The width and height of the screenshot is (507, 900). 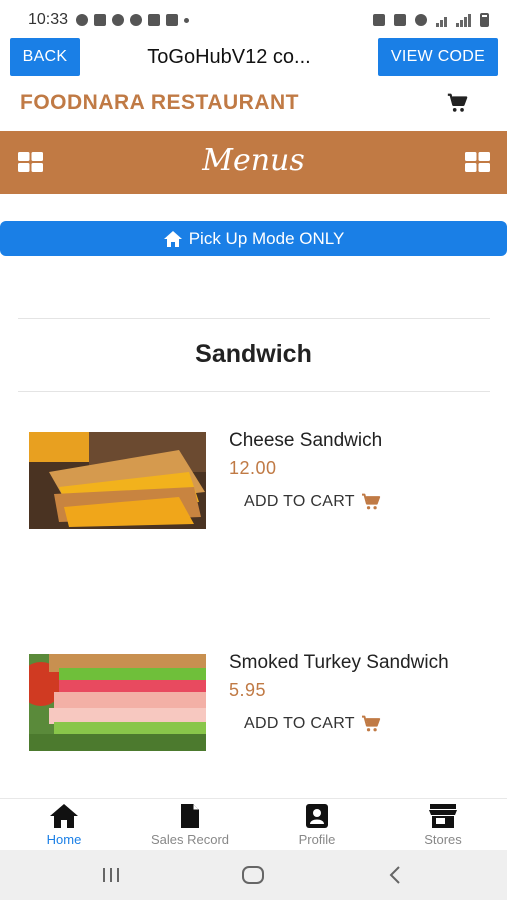 I want to click on chat-notification-icon, so click(x=82, y=20).